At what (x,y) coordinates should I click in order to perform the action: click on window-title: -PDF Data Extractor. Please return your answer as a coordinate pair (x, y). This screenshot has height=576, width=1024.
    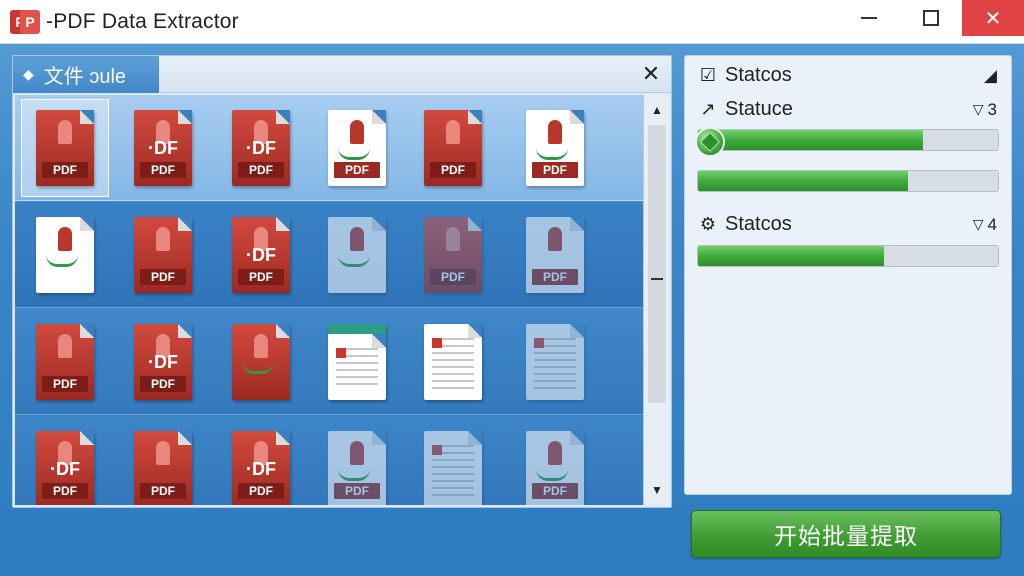
    Looking at the image, I should click on (142, 21).